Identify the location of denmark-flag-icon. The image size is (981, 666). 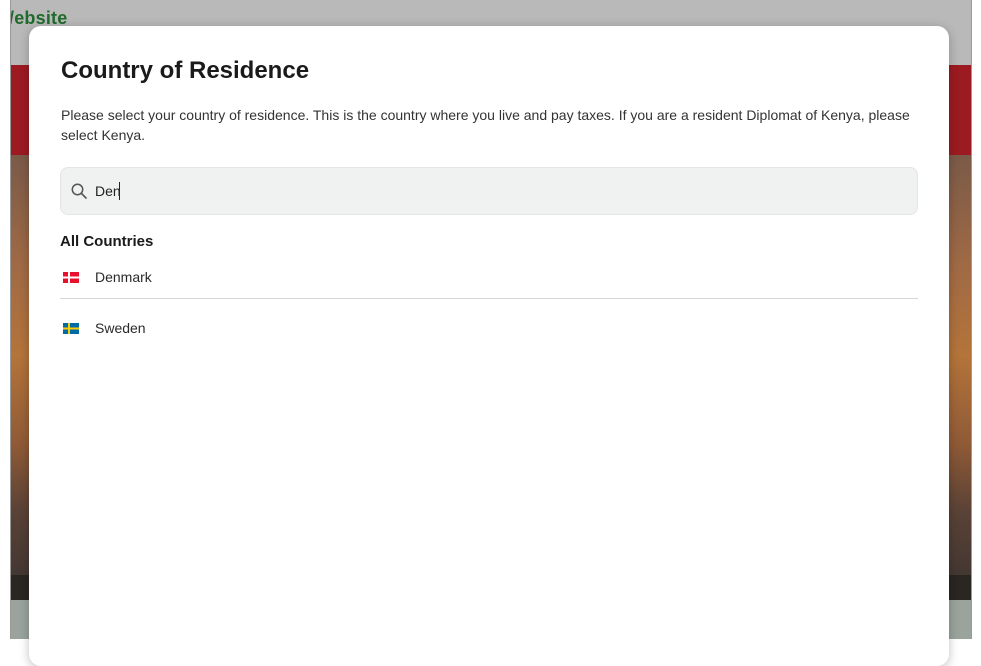
(71, 277).